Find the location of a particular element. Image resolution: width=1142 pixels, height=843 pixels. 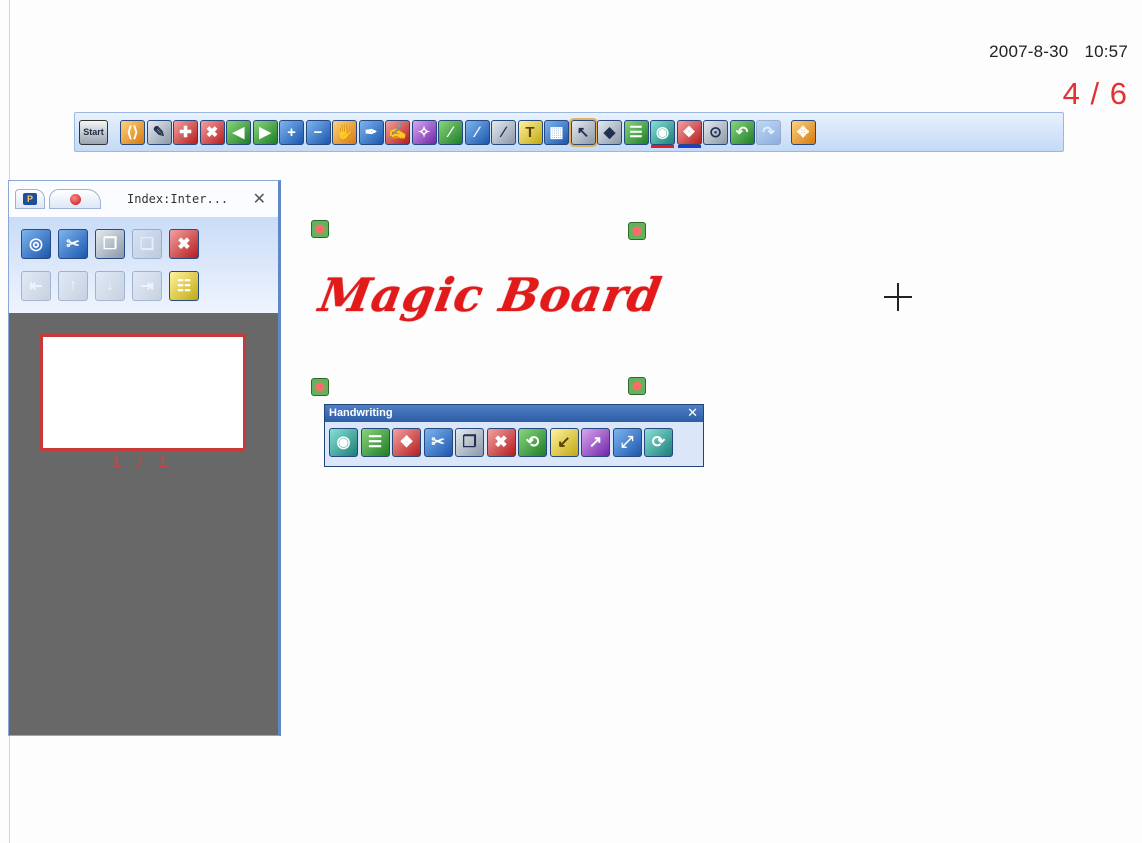

clock: 2007-8-30 10:57 is located at coordinates (1058, 52).